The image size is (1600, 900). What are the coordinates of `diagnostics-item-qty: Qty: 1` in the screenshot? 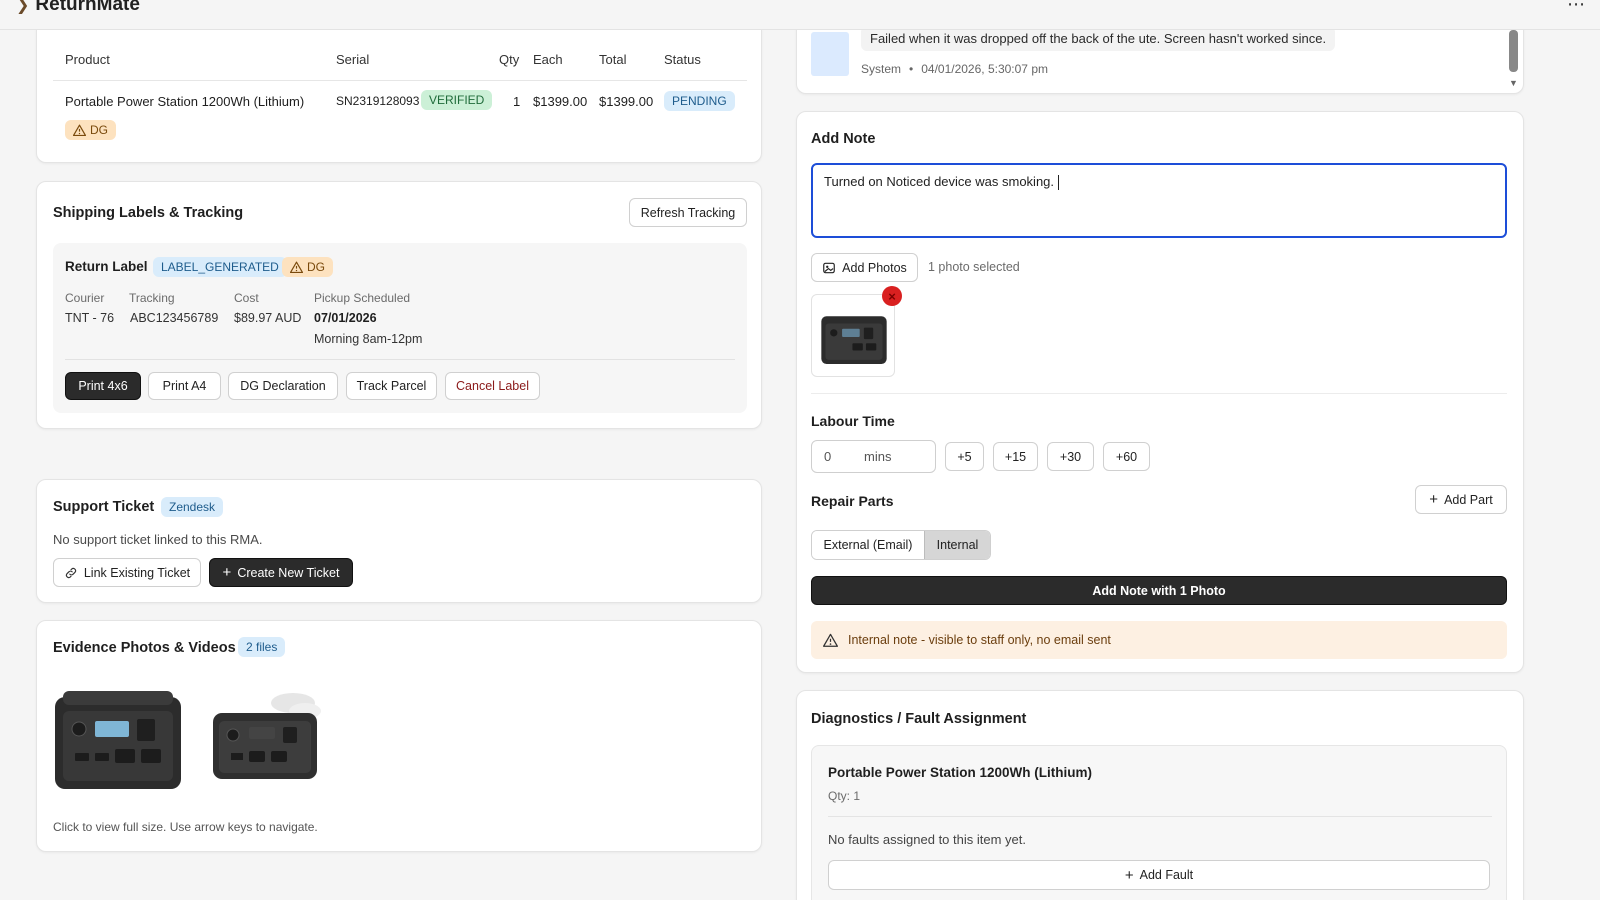 It's located at (844, 796).